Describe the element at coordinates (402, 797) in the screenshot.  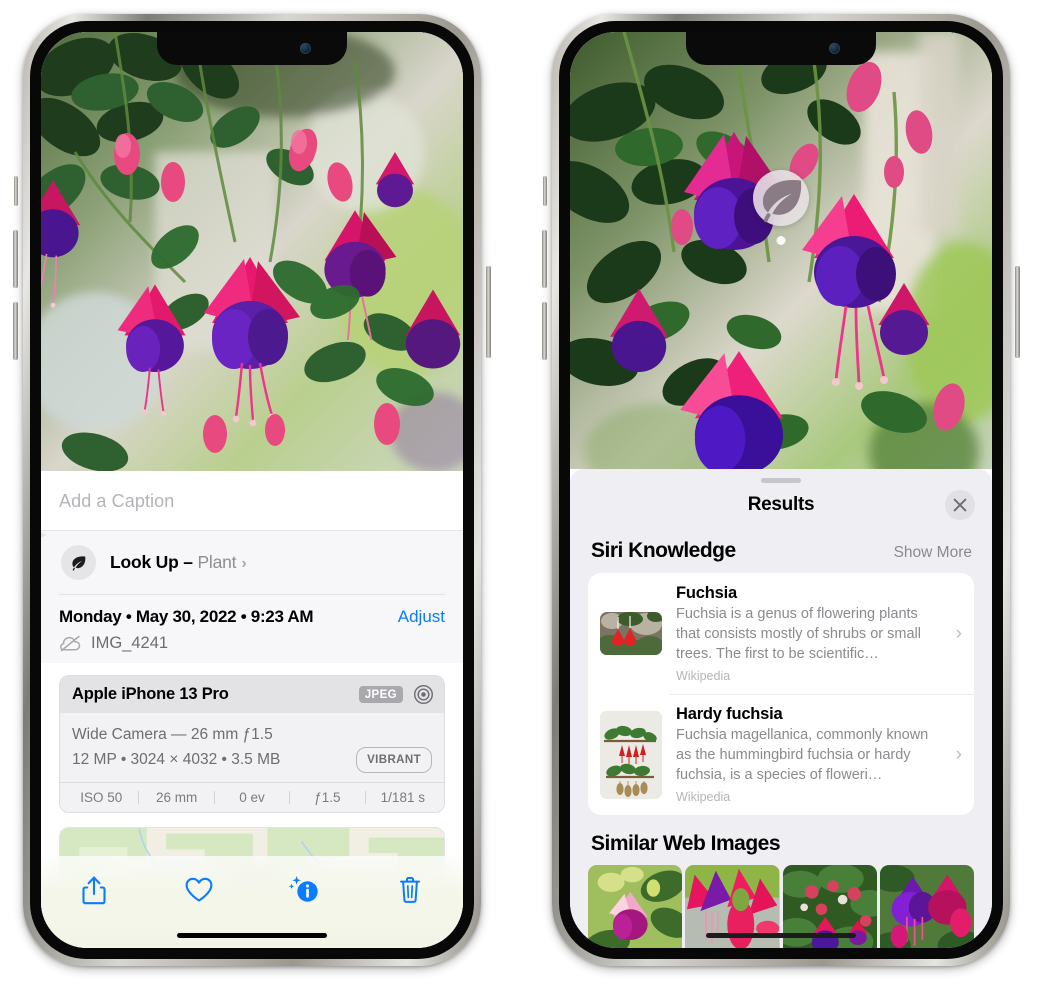
I see `exif-shutter-speed: 1/181 s` at that location.